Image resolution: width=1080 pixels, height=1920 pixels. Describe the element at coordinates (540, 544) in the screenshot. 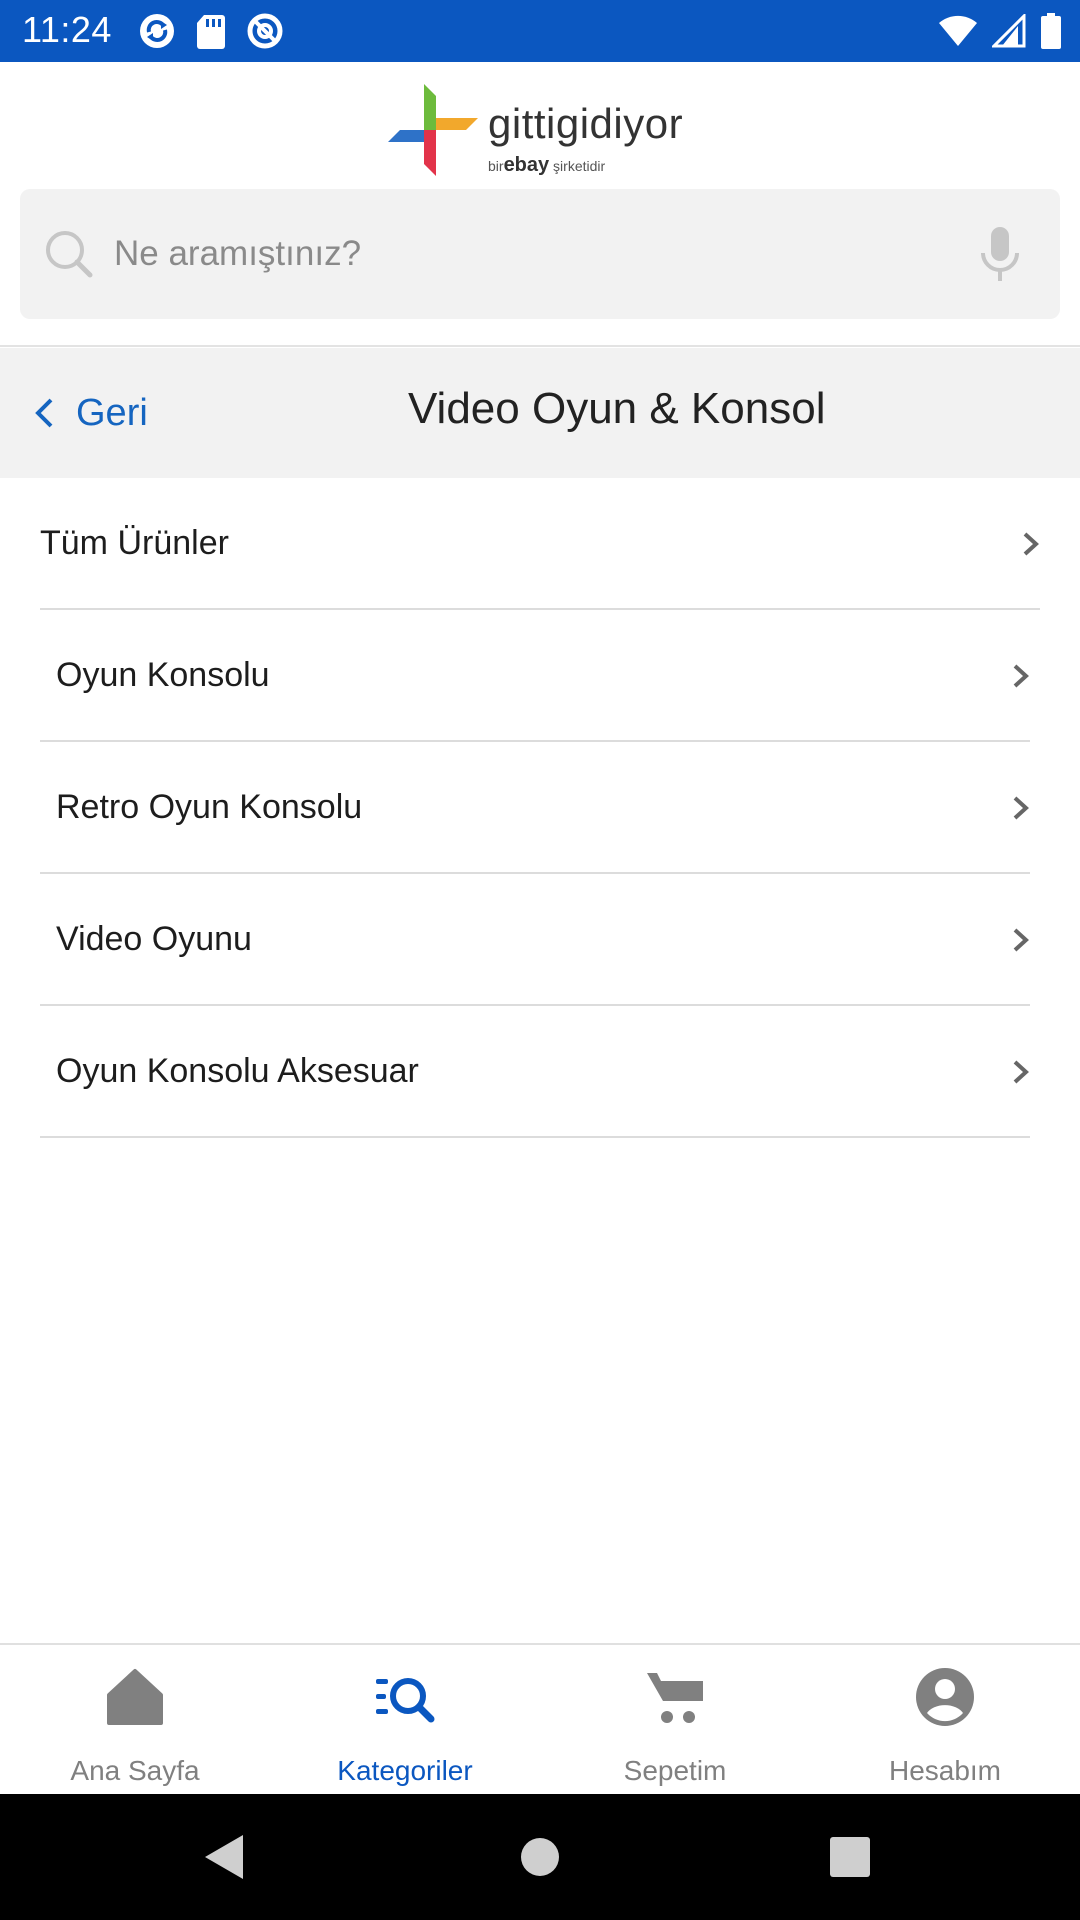

I see `list-item-tum-urunler: Tüm Ürünler` at that location.